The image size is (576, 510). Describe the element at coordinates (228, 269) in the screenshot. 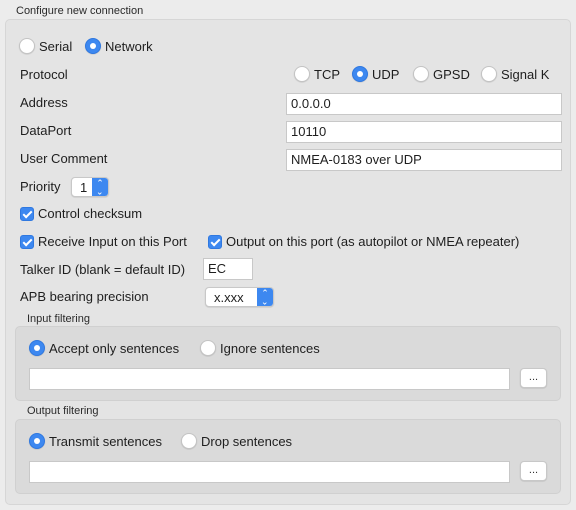

I see `talker-id-input: EC` at that location.